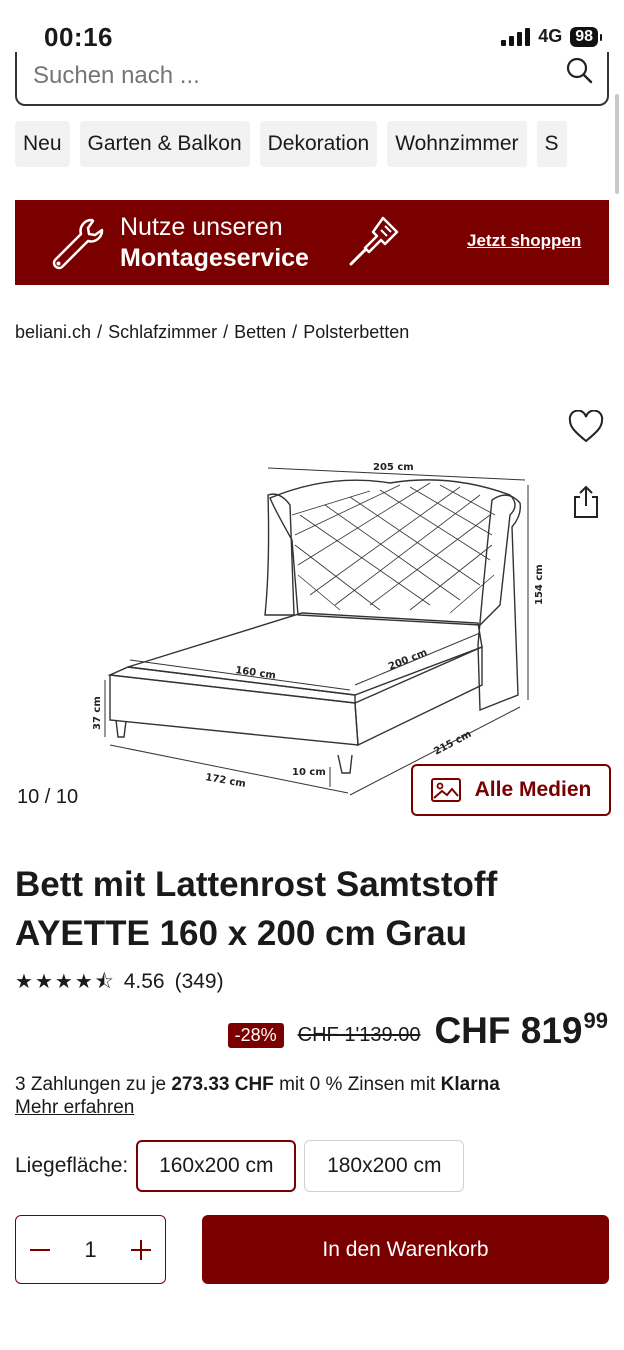 The height and width of the screenshot is (1350, 624). I want to click on quantity-stepper: 1, so click(90, 1249).